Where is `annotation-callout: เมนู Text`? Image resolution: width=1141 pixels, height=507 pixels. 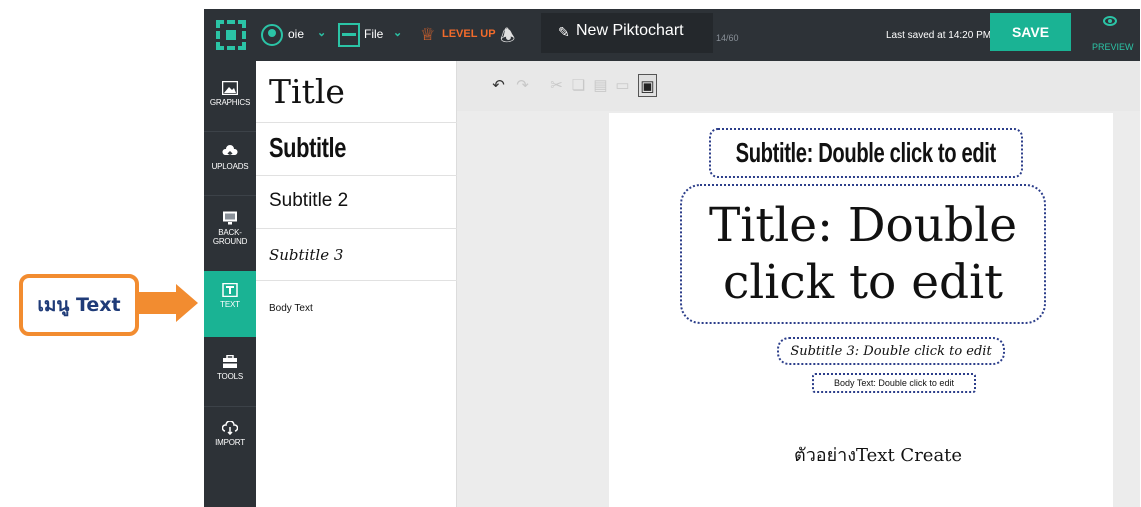
annotation-callout: เมนู Text is located at coordinates (79, 305).